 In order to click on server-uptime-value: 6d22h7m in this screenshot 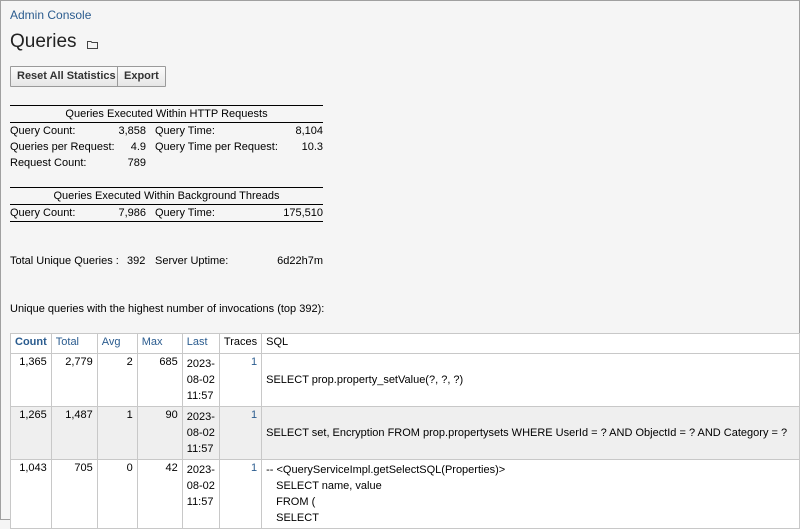, I will do `click(300, 261)`.